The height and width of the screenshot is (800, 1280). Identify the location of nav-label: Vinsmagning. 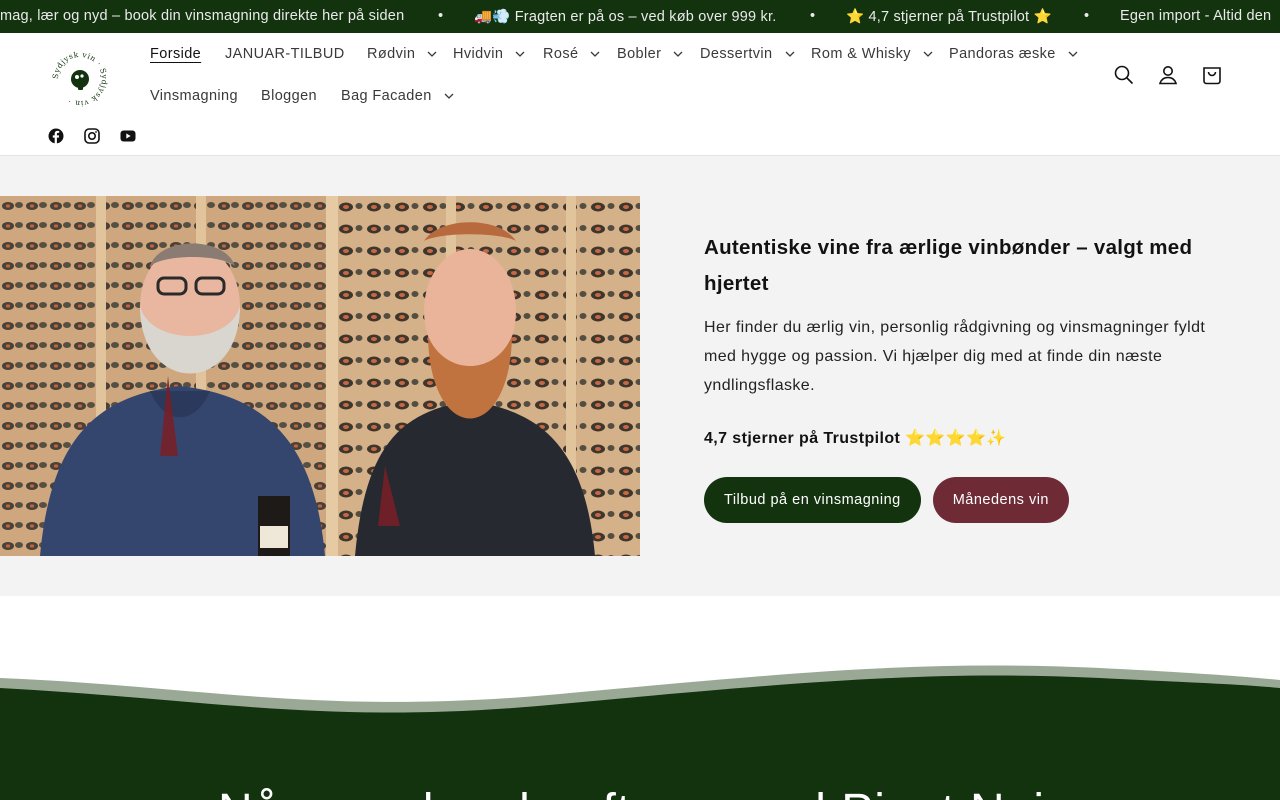
(194, 96).